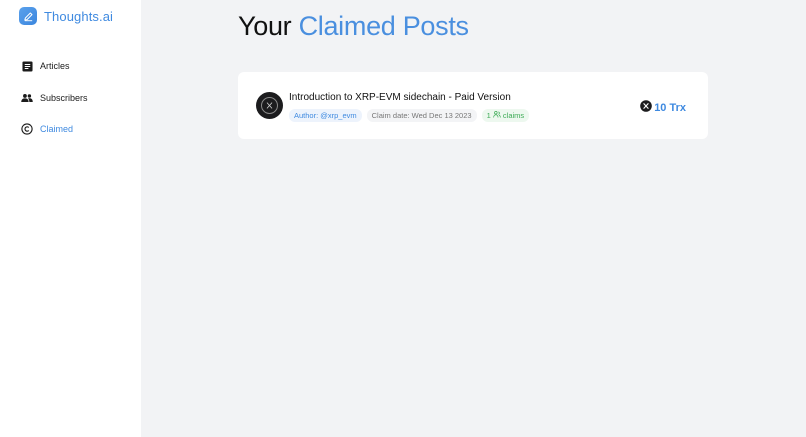 This screenshot has width=806, height=437. Describe the element at coordinates (421, 115) in the screenshot. I see `claim-date-badge: Claim date: Wed Dec 13 2023` at that location.